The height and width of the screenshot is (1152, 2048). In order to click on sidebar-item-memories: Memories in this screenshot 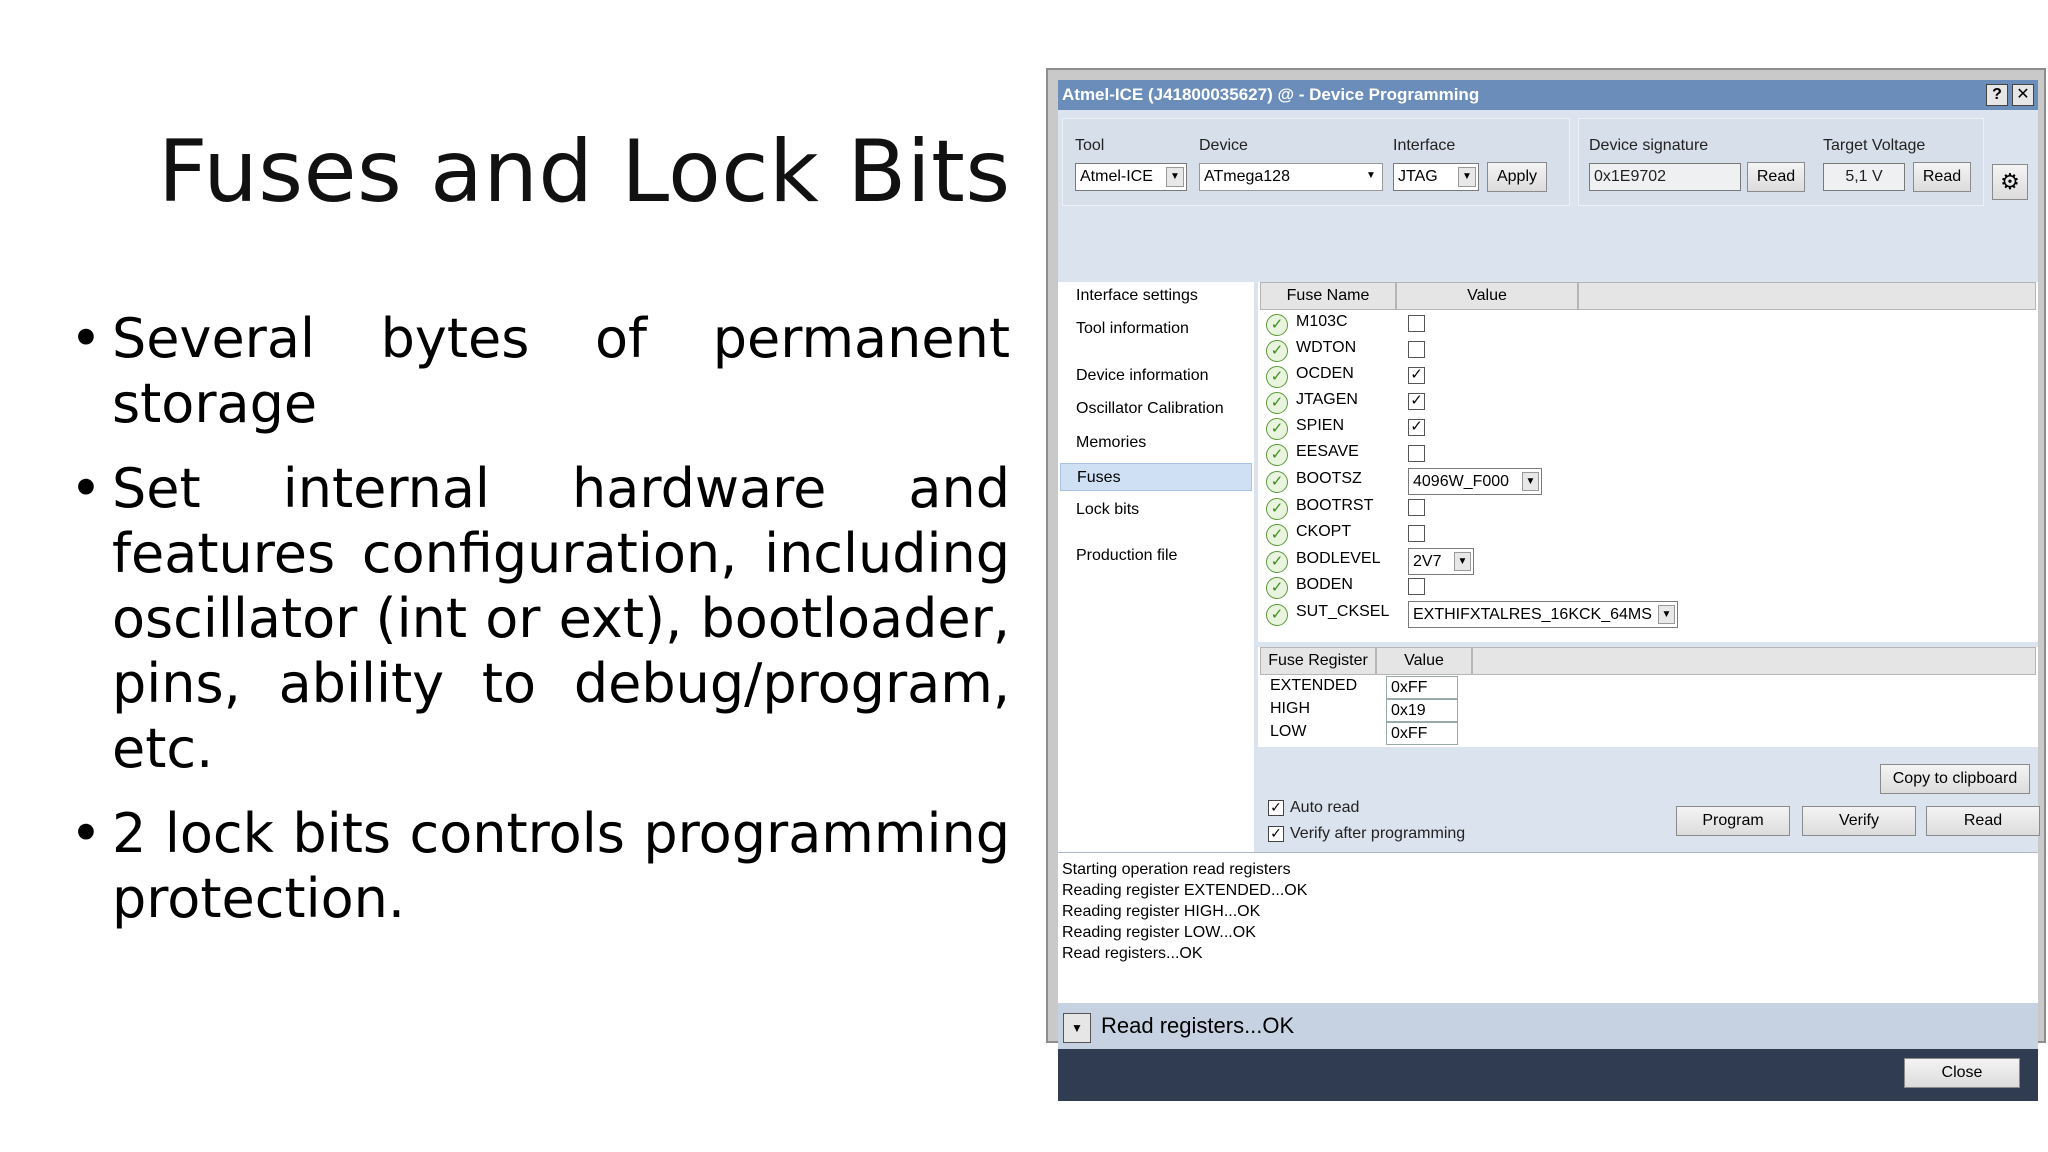, I will do `click(1156, 443)`.